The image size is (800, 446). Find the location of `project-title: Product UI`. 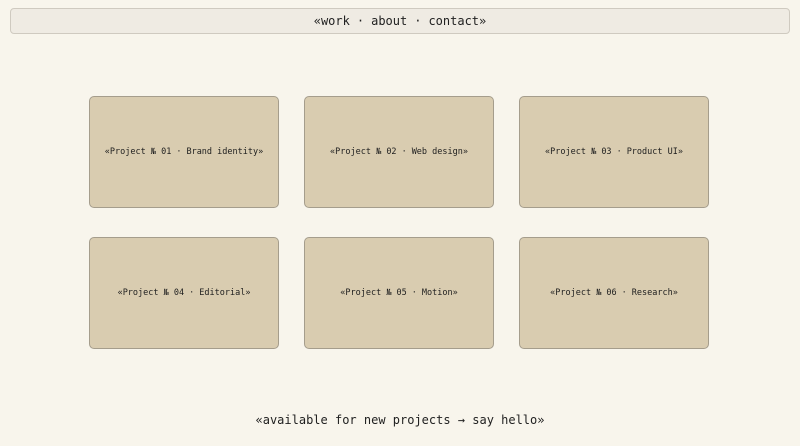

project-title: Product UI is located at coordinates (652, 152).